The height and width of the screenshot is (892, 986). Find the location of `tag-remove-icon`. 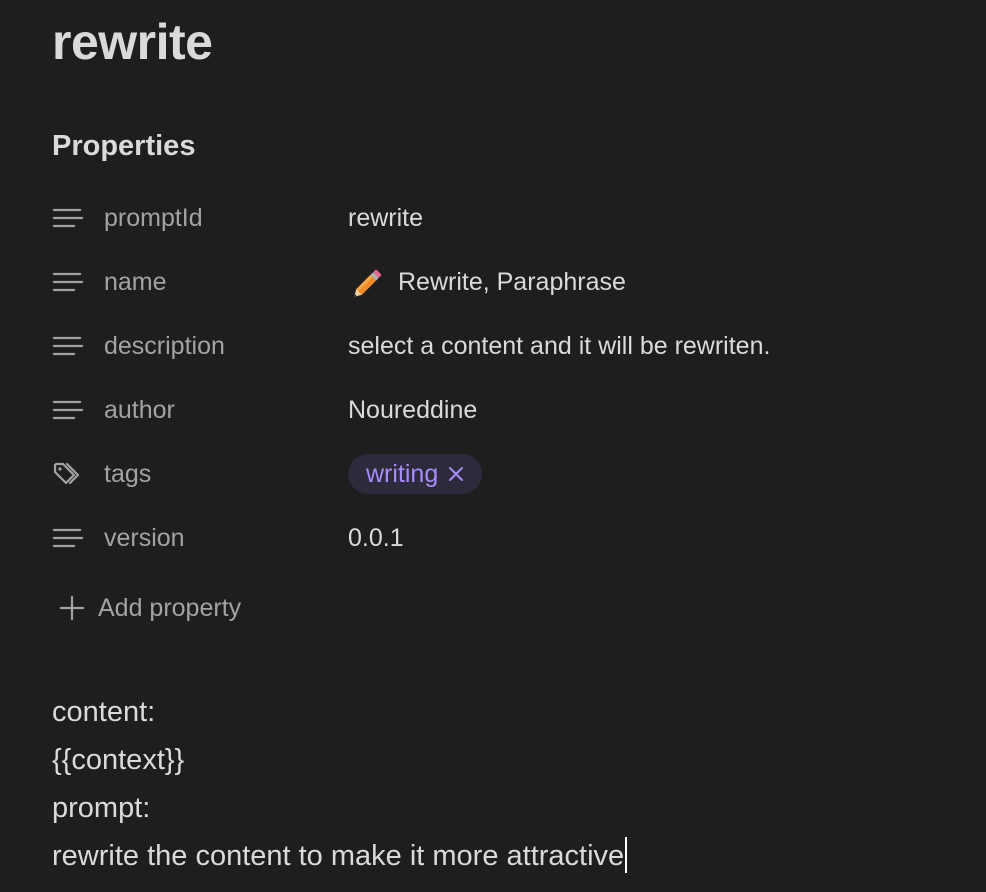

tag-remove-icon is located at coordinates (456, 474).